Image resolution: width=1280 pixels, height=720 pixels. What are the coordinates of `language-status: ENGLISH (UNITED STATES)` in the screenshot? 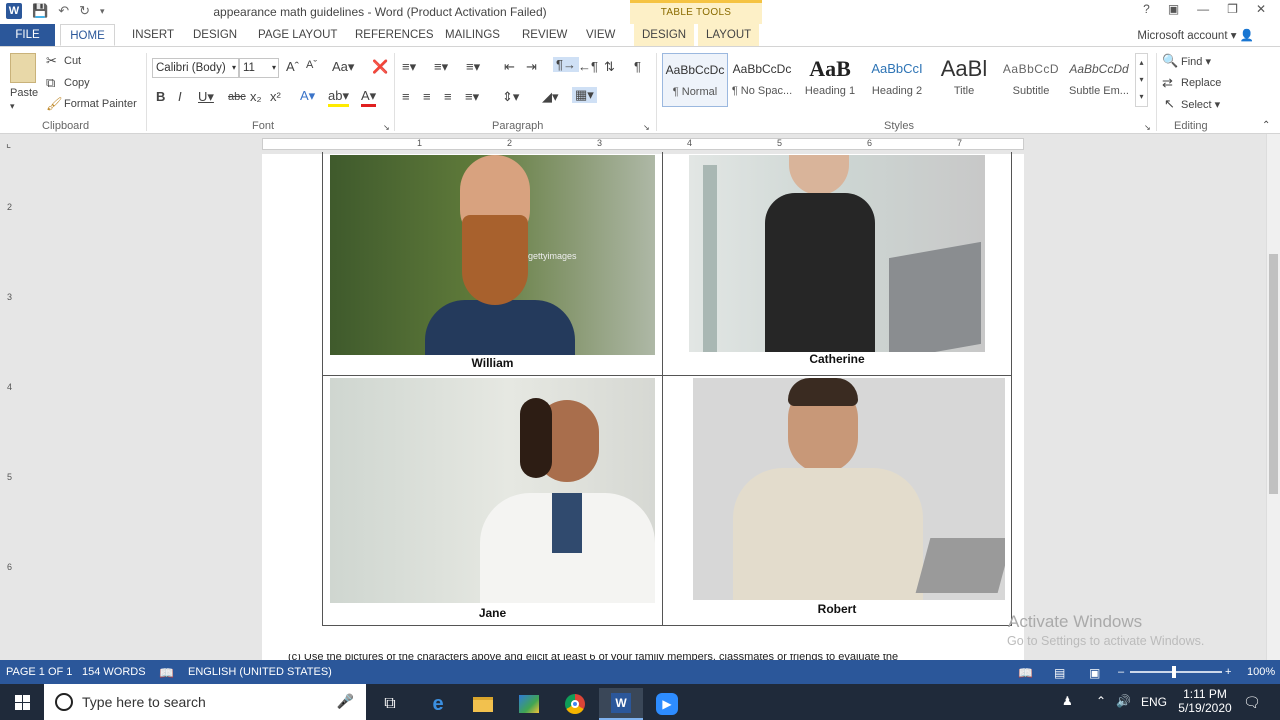 It's located at (260, 672).